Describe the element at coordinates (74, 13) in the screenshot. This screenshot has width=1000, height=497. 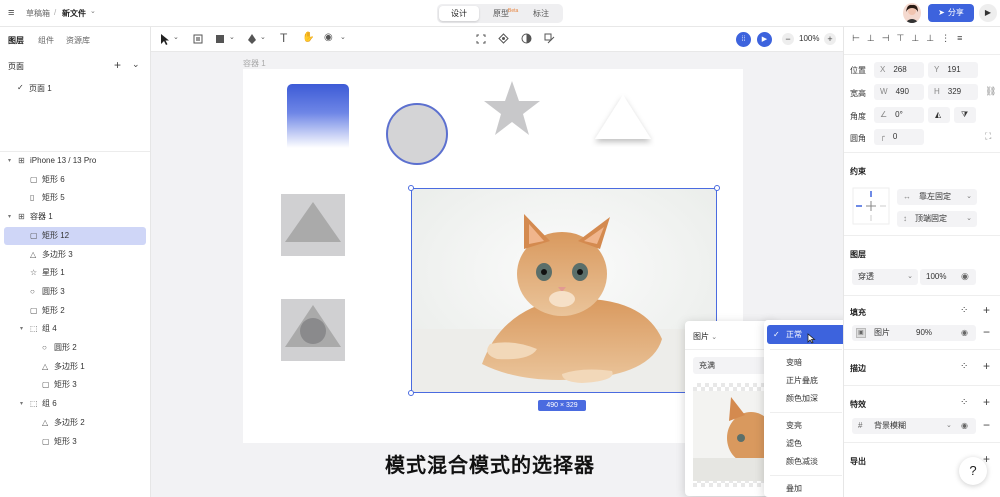
I see `file-name: 新文件` at that location.